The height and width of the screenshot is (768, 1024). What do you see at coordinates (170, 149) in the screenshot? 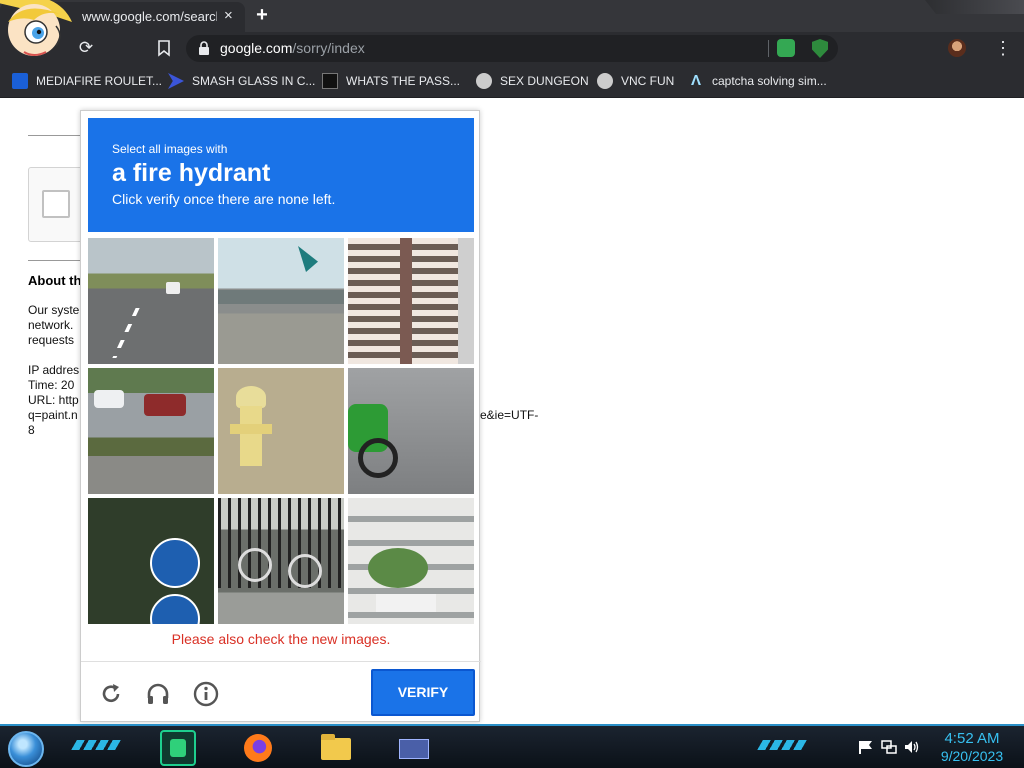
I see `instruction-text: Select all images with` at bounding box center [170, 149].